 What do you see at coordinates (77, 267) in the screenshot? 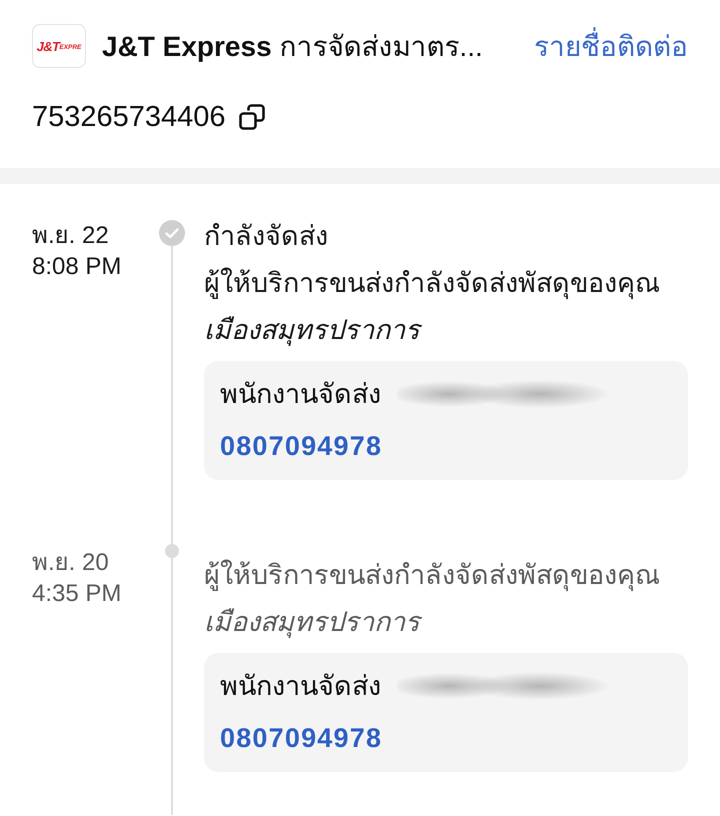
I see `event-time: 8:08 PM` at bounding box center [77, 267].